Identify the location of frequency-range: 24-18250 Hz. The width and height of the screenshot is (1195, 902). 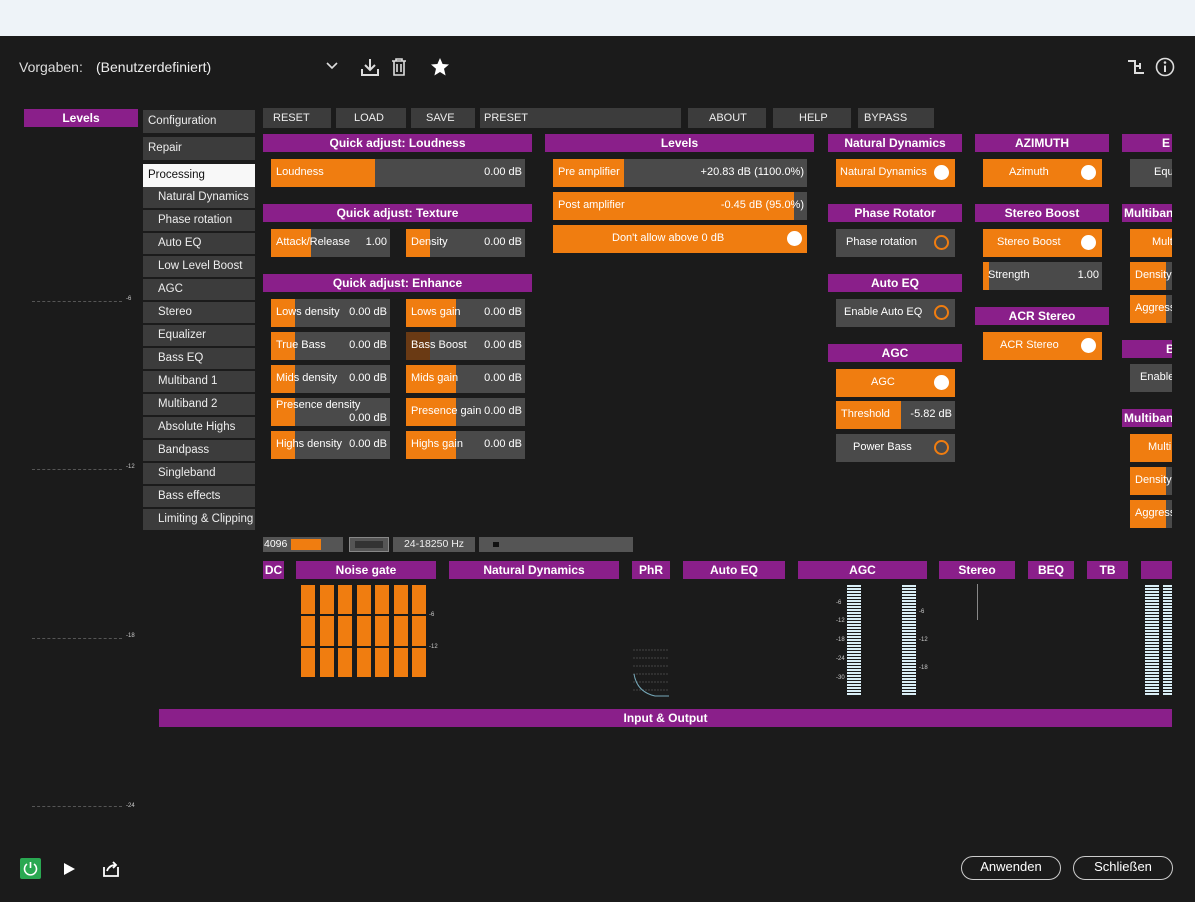
(434, 544).